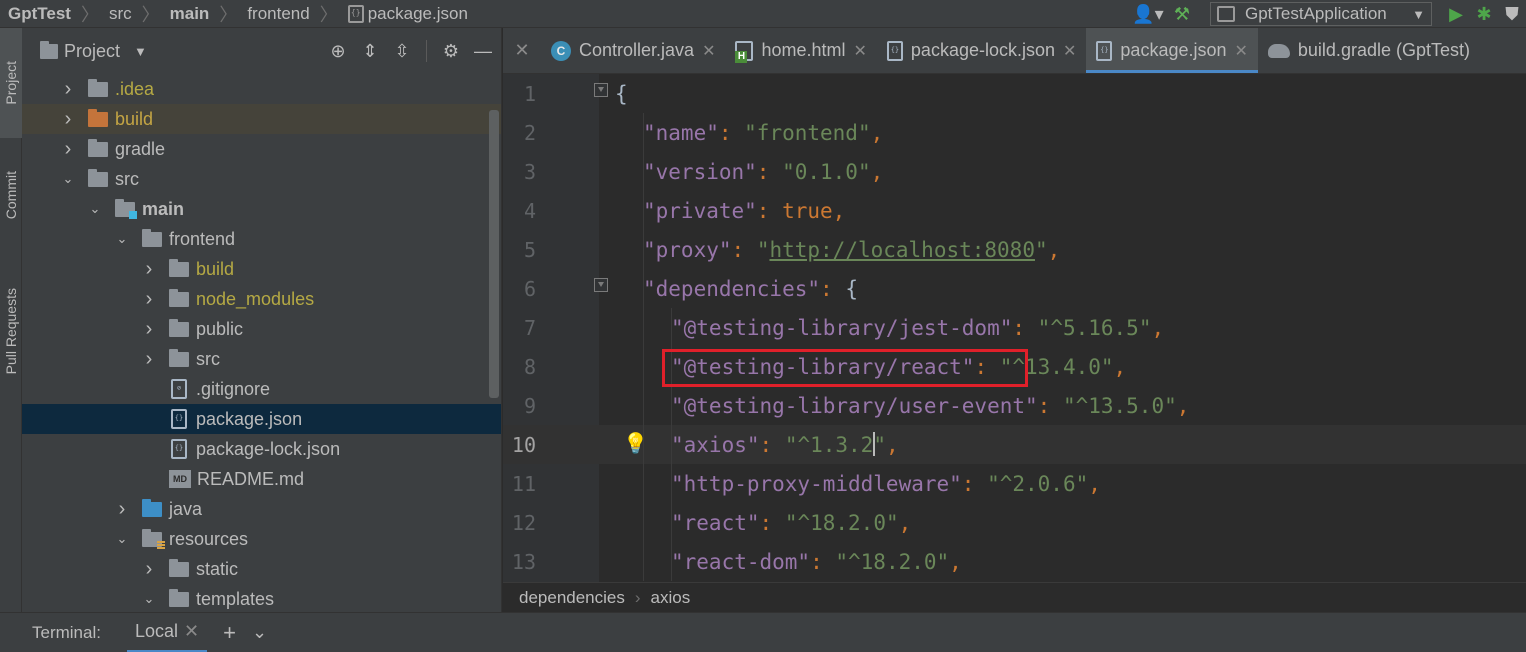 This screenshot has height=652, width=1526. Describe the element at coordinates (769, 171) in the screenshot. I see `code-token: :` at that location.